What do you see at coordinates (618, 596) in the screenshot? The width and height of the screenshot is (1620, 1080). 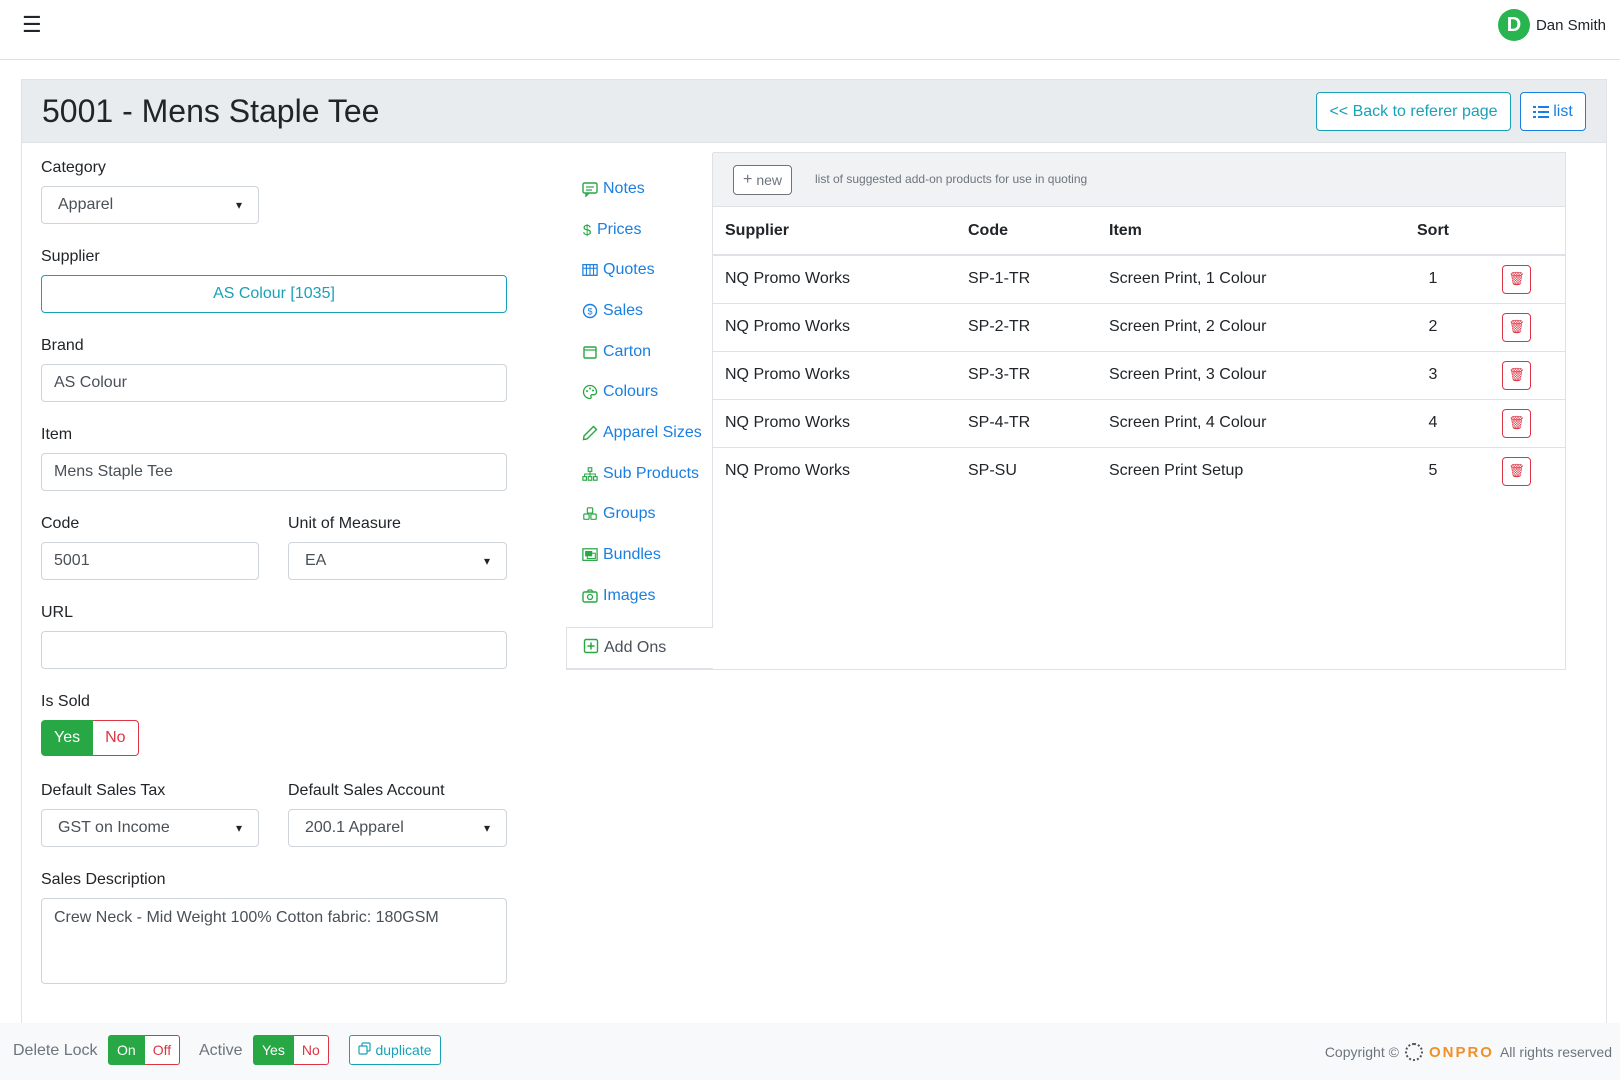 I see `sidenav-item-images: Images` at bounding box center [618, 596].